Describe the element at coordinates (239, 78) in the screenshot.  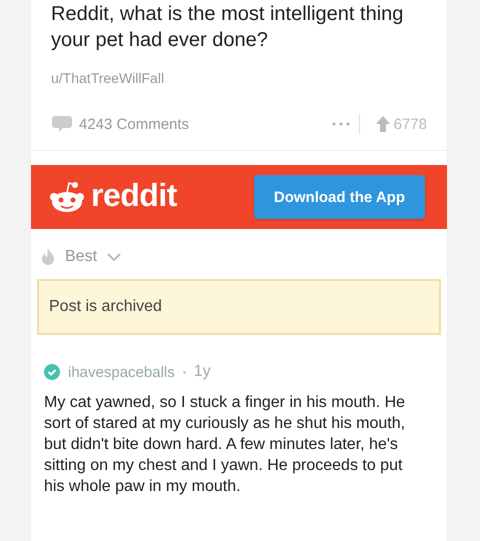
I see `username-link: u/ThatTreeWillFall` at that location.